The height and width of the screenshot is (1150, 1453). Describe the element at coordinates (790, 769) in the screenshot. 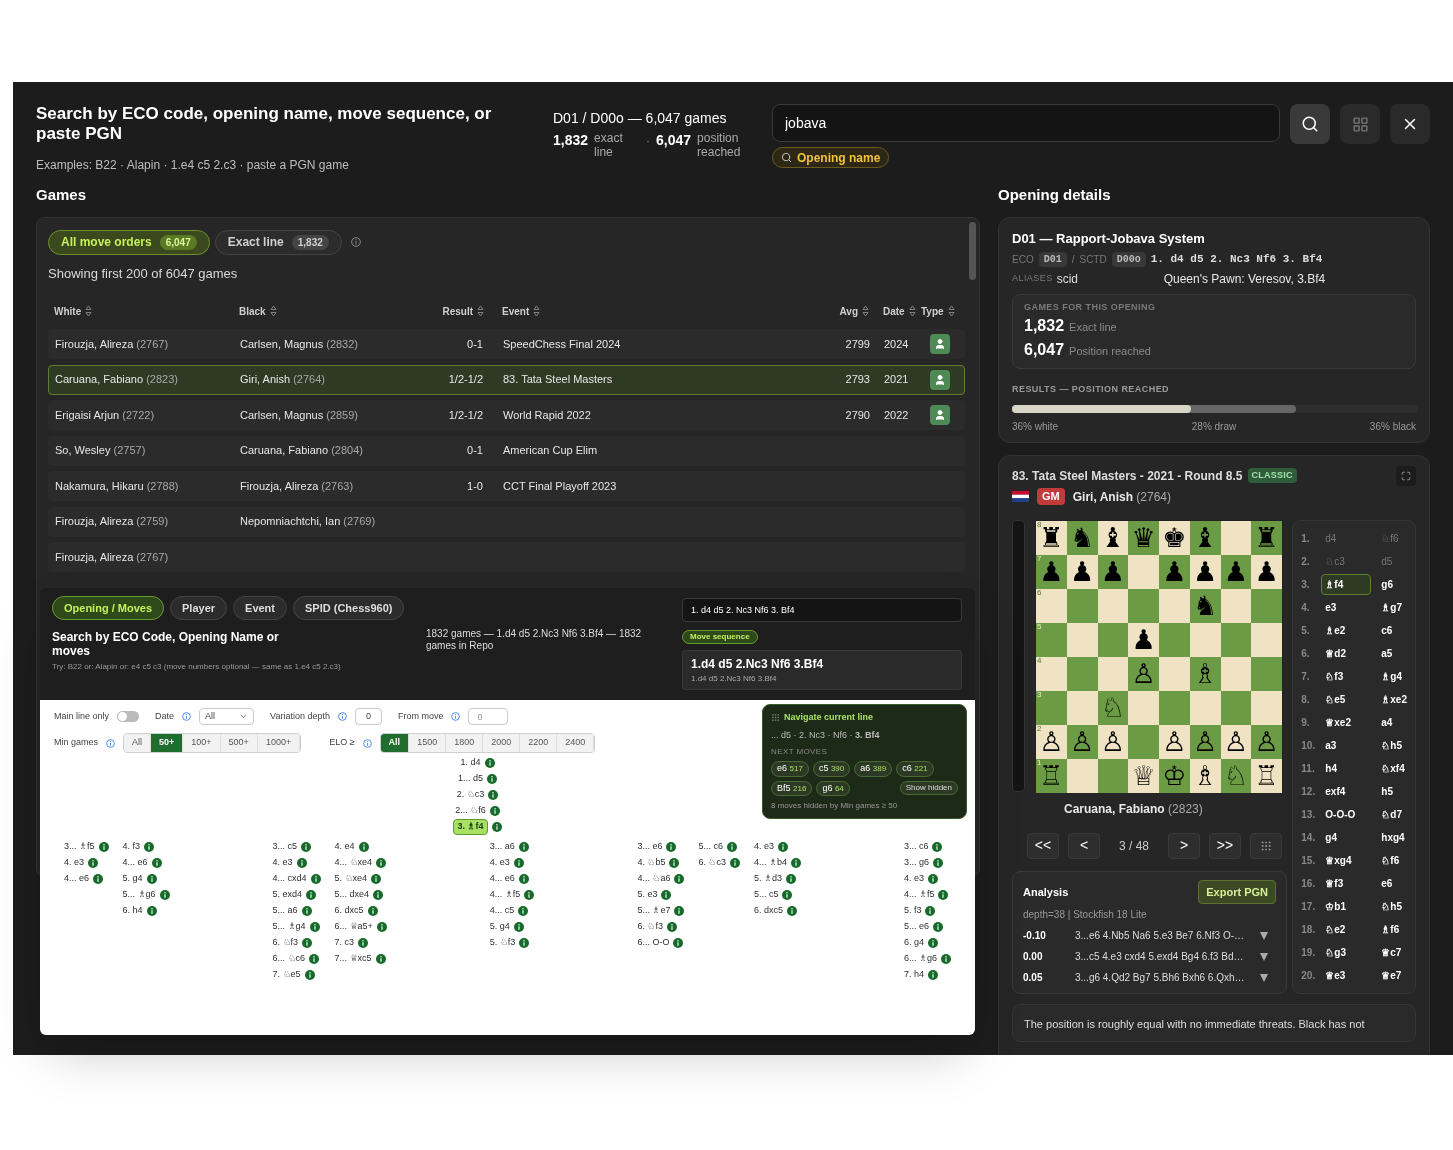

I see `next-move-chip: e6 517` at that location.